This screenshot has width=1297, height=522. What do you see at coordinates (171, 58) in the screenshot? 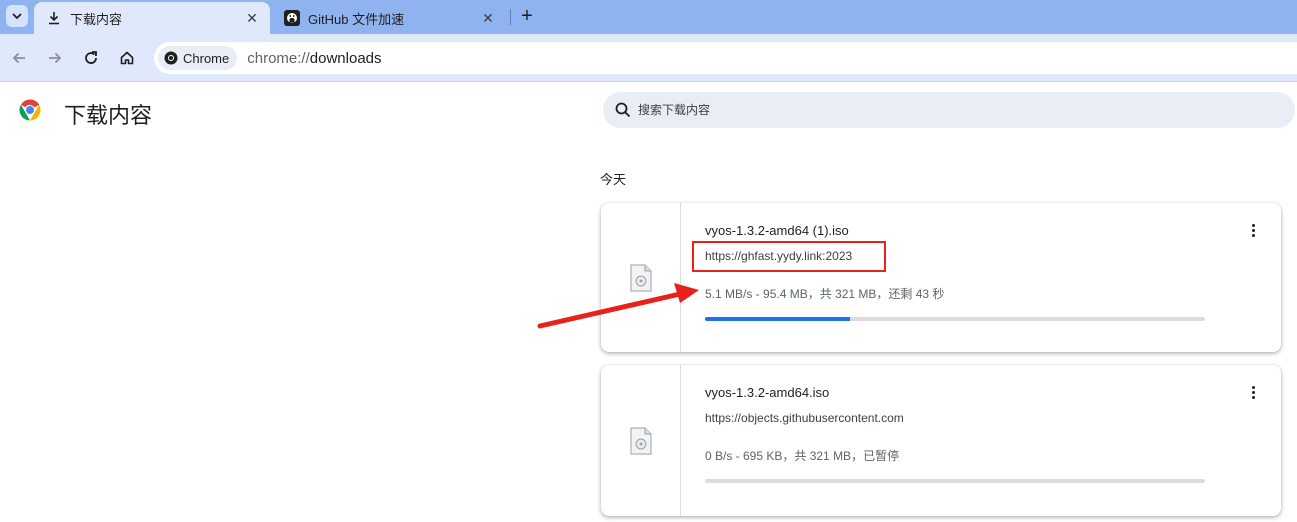
I see `chrome-icon` at bounding box center [171, 58].